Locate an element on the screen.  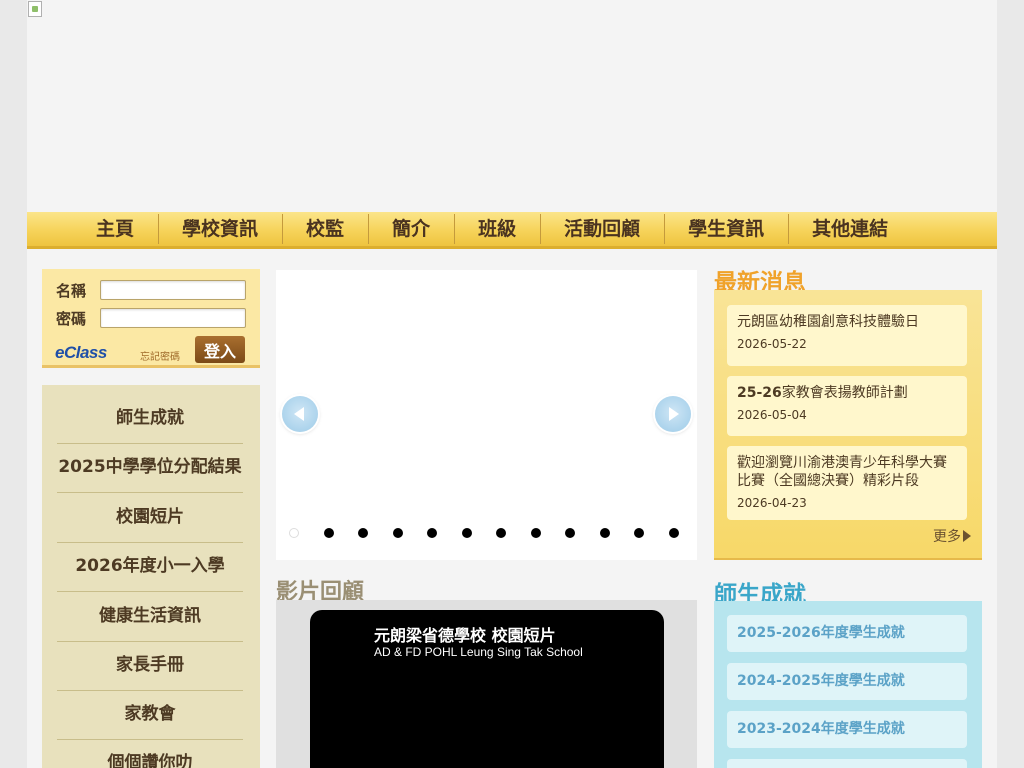
nav-classes: 班級 is located at coordinates (497, 229).